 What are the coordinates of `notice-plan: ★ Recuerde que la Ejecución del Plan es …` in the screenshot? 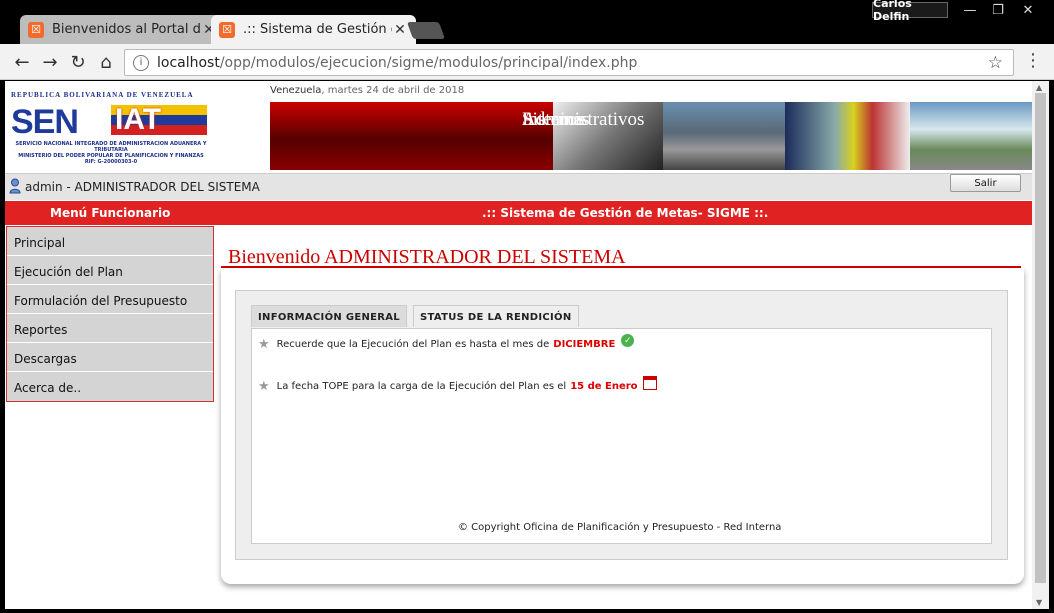 It's located at (446, 343).